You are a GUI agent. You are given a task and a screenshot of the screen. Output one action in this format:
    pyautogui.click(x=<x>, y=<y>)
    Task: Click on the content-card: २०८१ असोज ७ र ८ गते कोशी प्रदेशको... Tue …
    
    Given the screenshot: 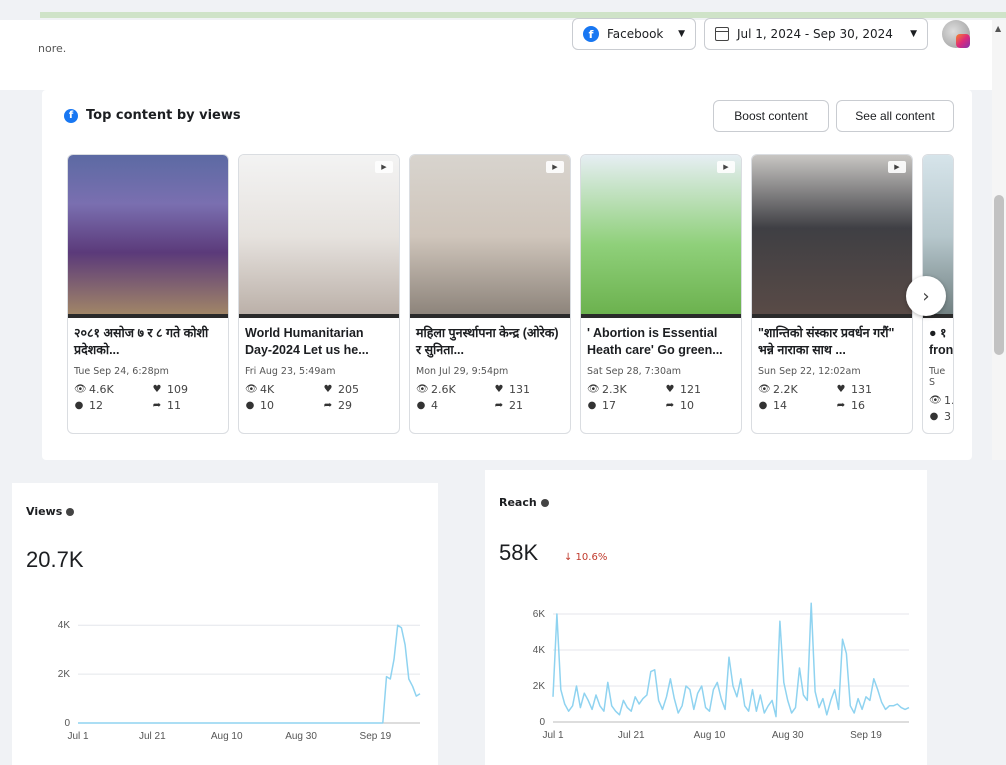 What is the action you would take?
    pyautogui.click(x=148, y=294)
    